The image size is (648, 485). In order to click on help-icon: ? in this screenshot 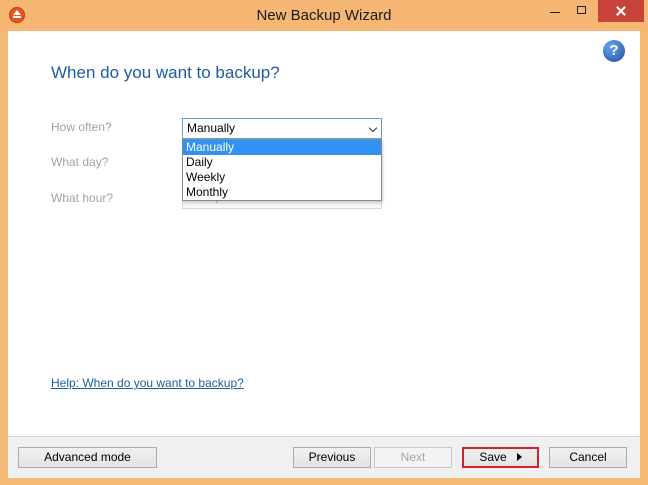, I will do `click(614, 51)`.